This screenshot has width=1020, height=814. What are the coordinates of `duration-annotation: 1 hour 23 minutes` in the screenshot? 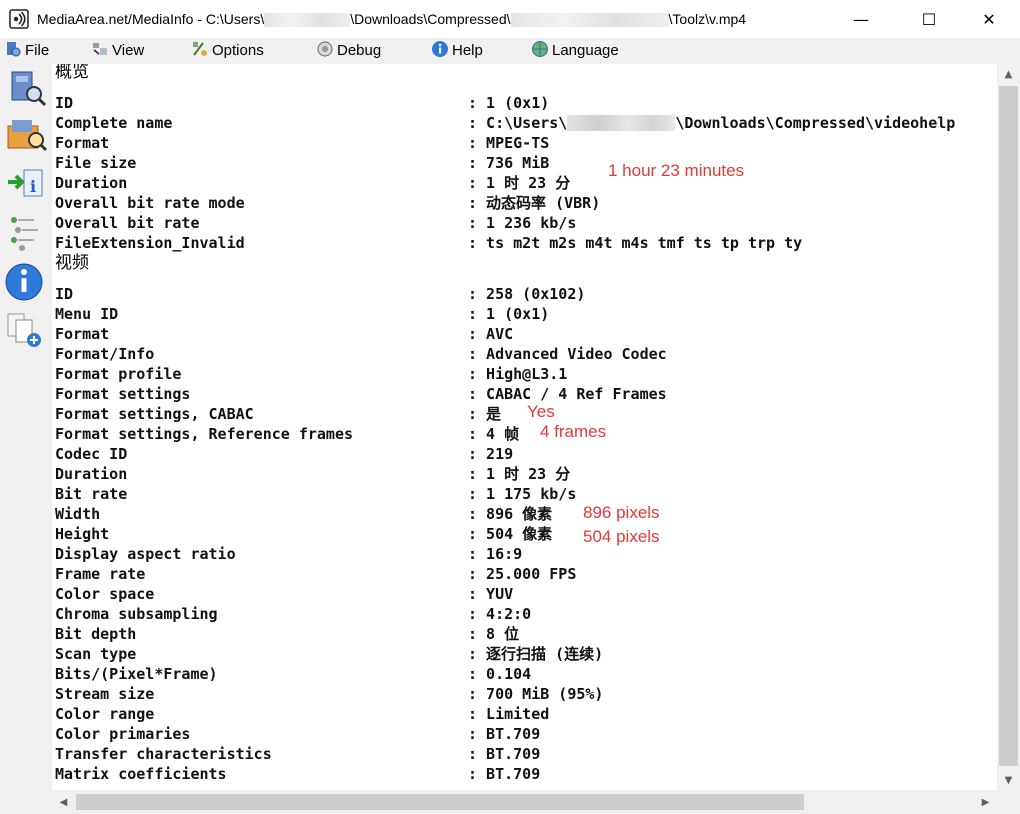 It's located at (676, 170).